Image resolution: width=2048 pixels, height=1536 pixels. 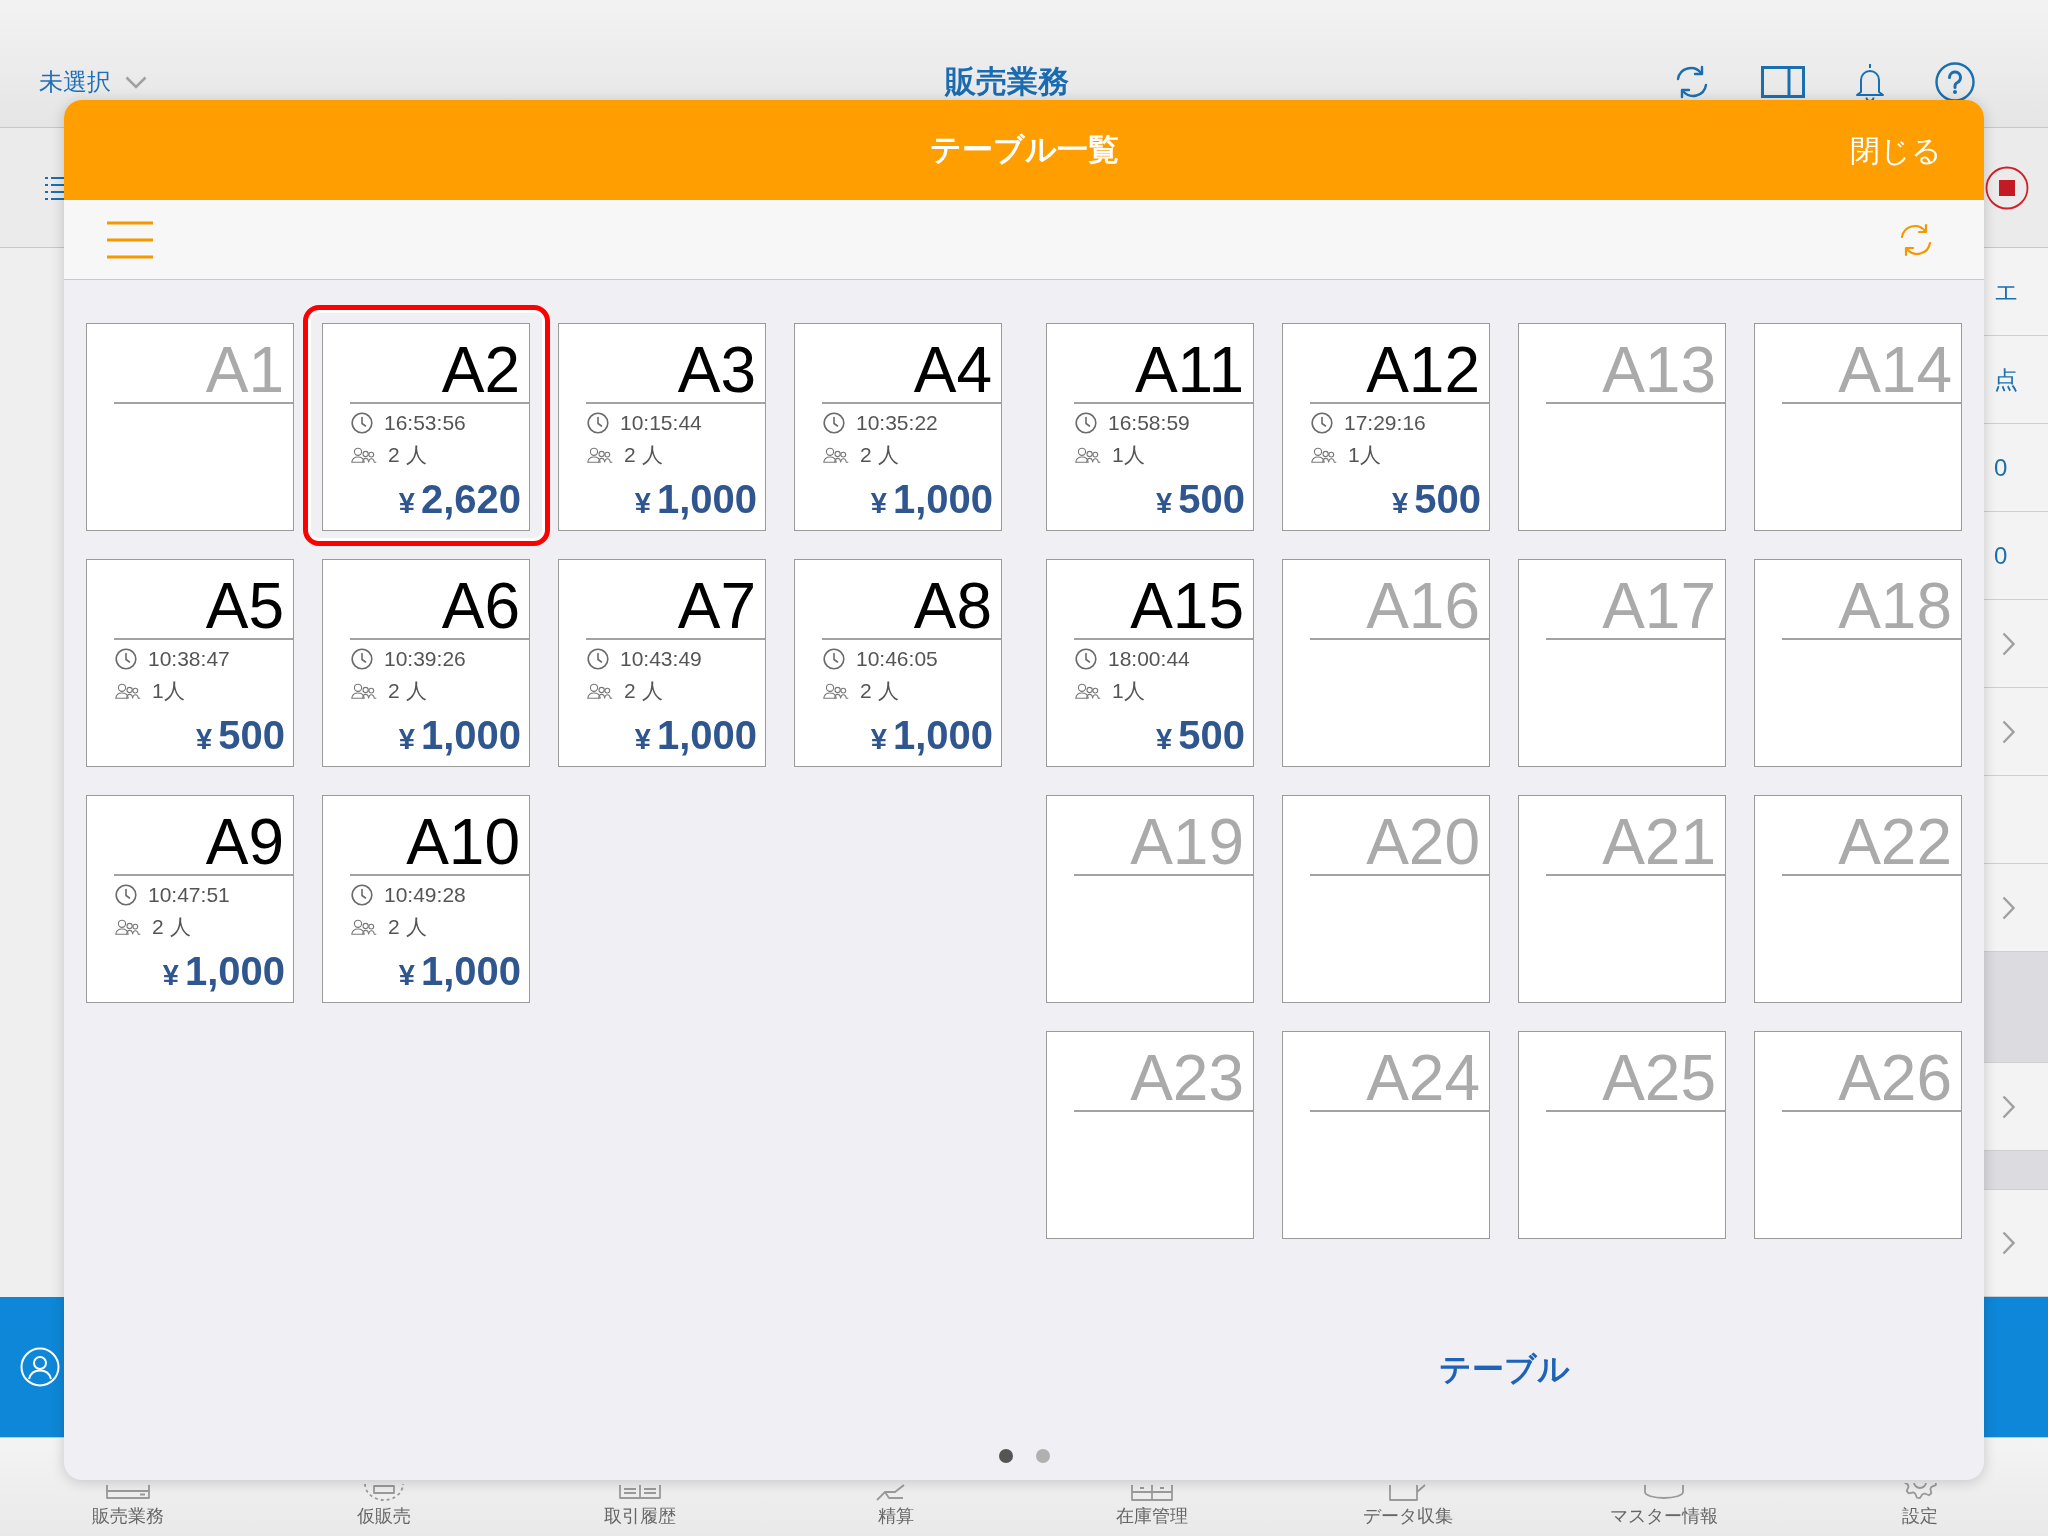 I want to click on chevron-down-icon, so click(x=136, y=82).